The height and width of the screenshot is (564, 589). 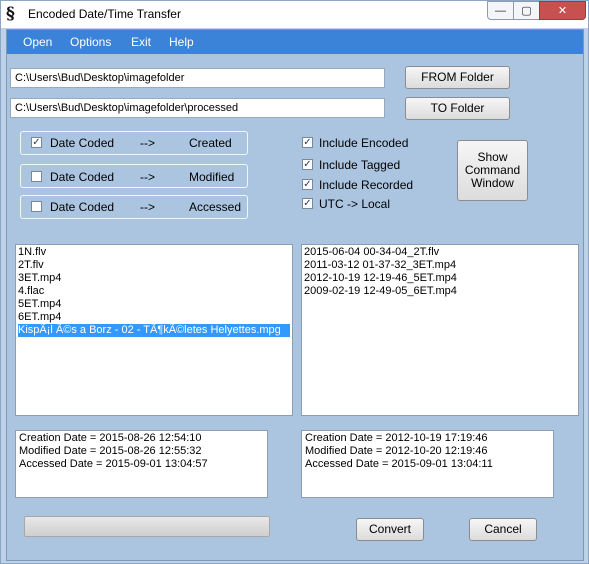 I want to click on from-folder-input: C:\Users\Bud\Desktop\imagefolder, so click(x=197, y=78).